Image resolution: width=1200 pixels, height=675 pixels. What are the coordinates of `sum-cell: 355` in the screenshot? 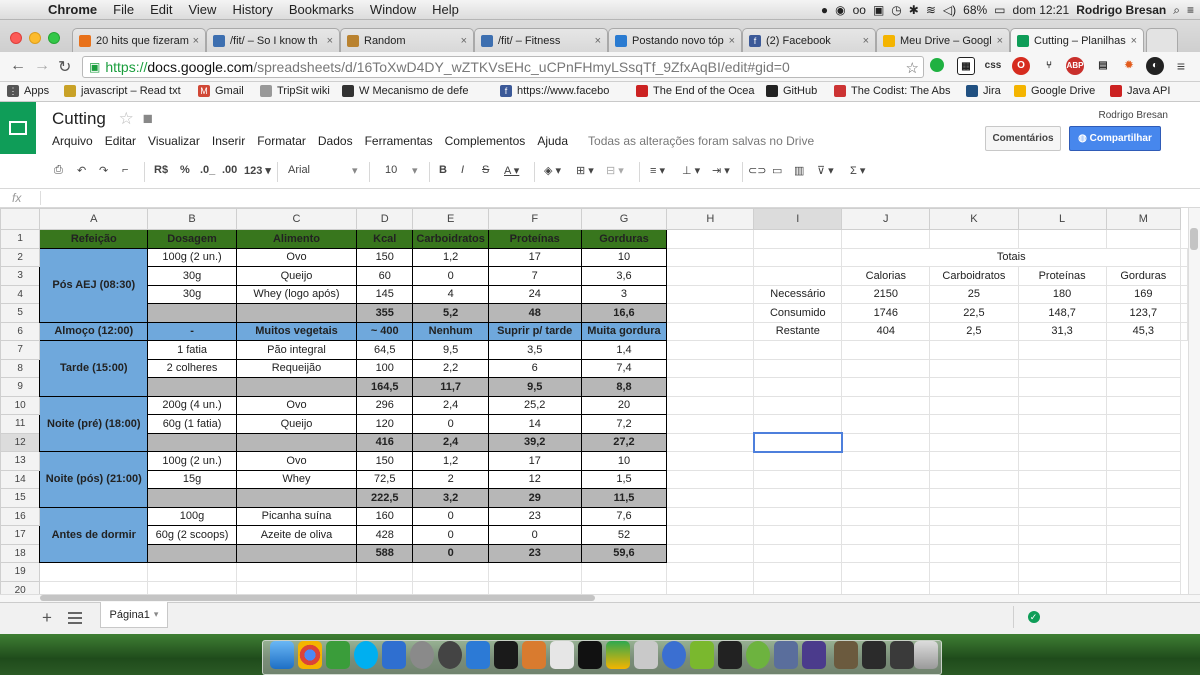 It's located at (385, 313).